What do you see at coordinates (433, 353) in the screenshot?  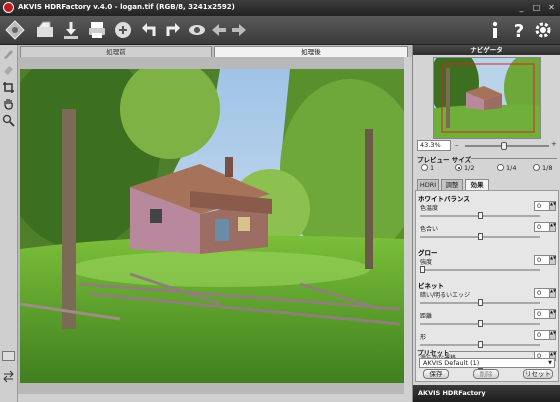 I see `presets-title: プリセット` at bounding box center [433, 353].